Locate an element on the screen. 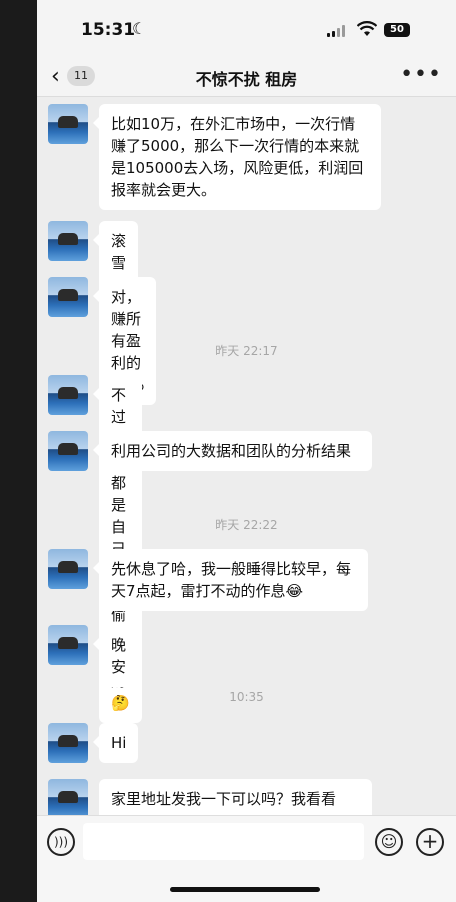 Image resolution: width=456 pixels, height=902 pixels. plus-icon: + is located at coordinates (430, 842).